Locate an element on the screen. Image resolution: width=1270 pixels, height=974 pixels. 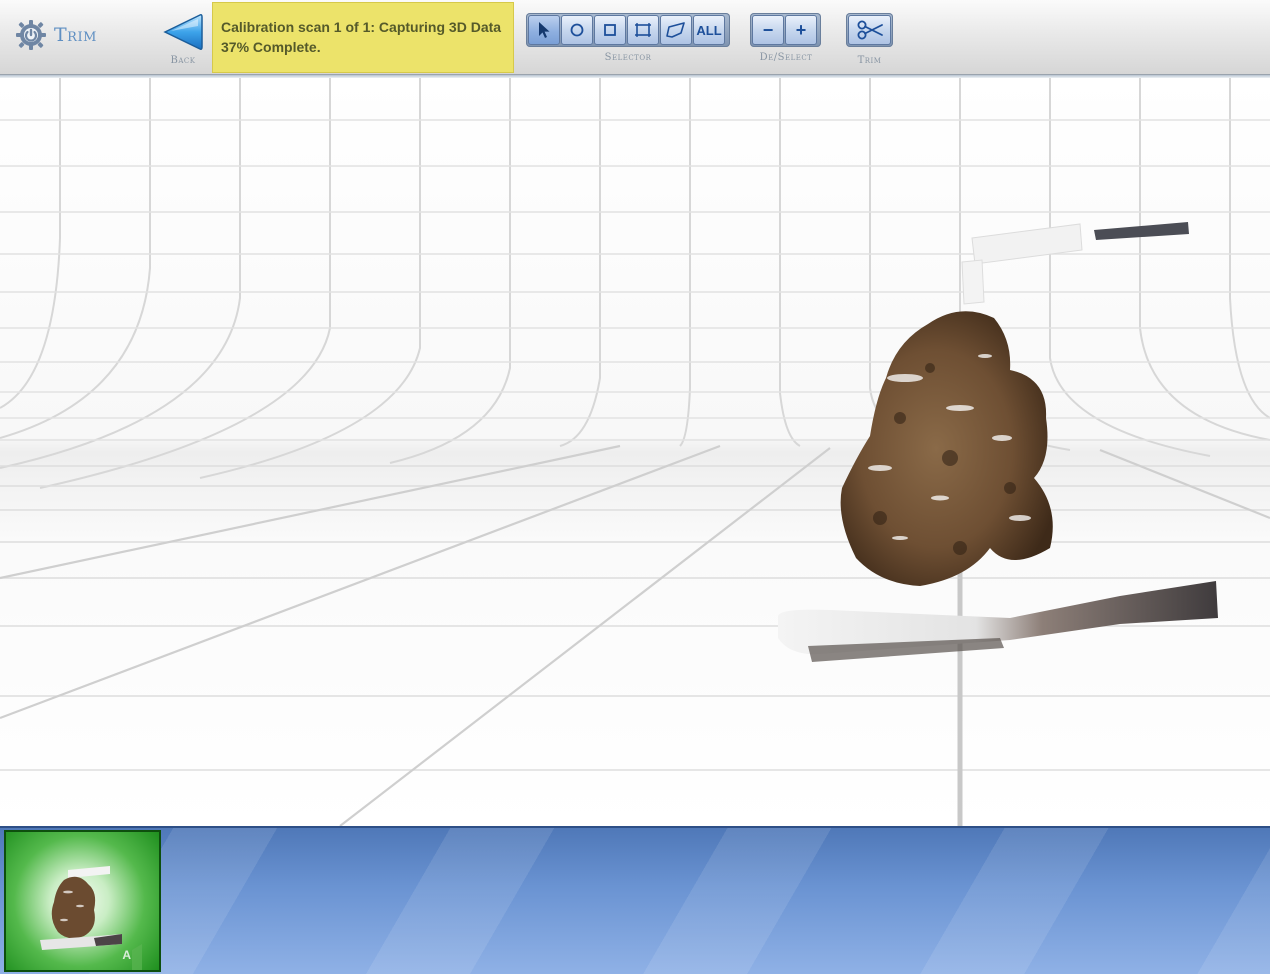
polygon-select-button is located at coordinates (676, 30).